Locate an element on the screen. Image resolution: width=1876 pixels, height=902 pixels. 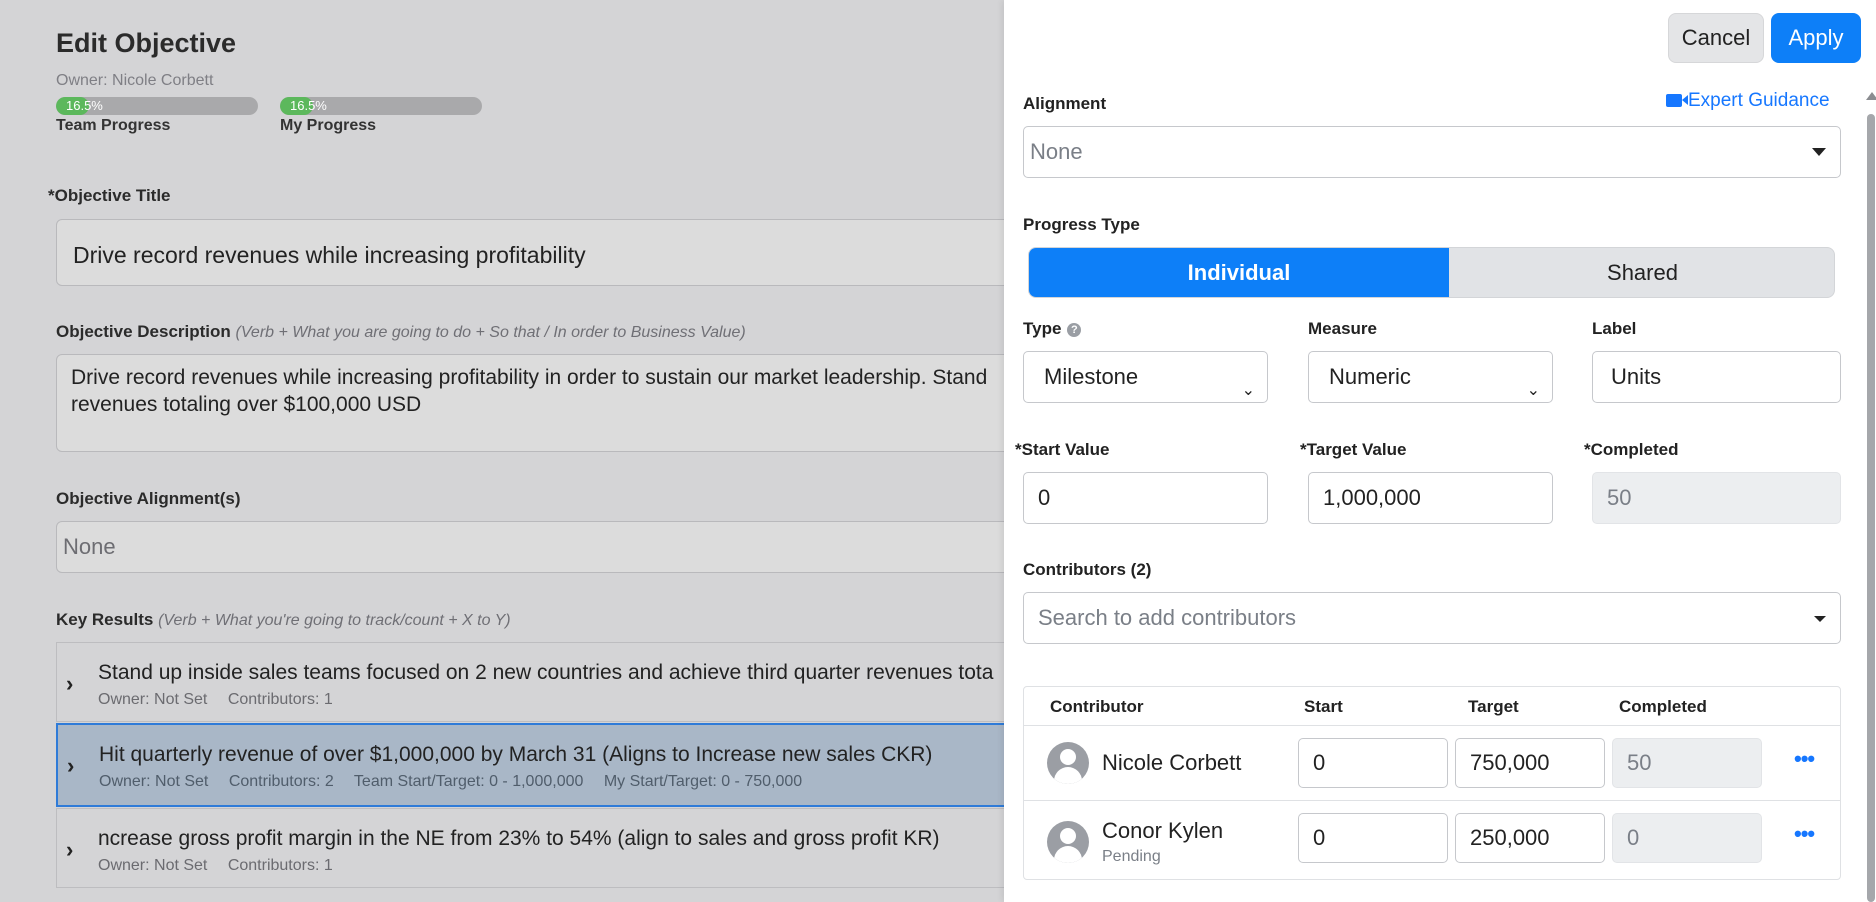
key-result-contributors: Contributors: 2 is located at coordinates (281, 781).